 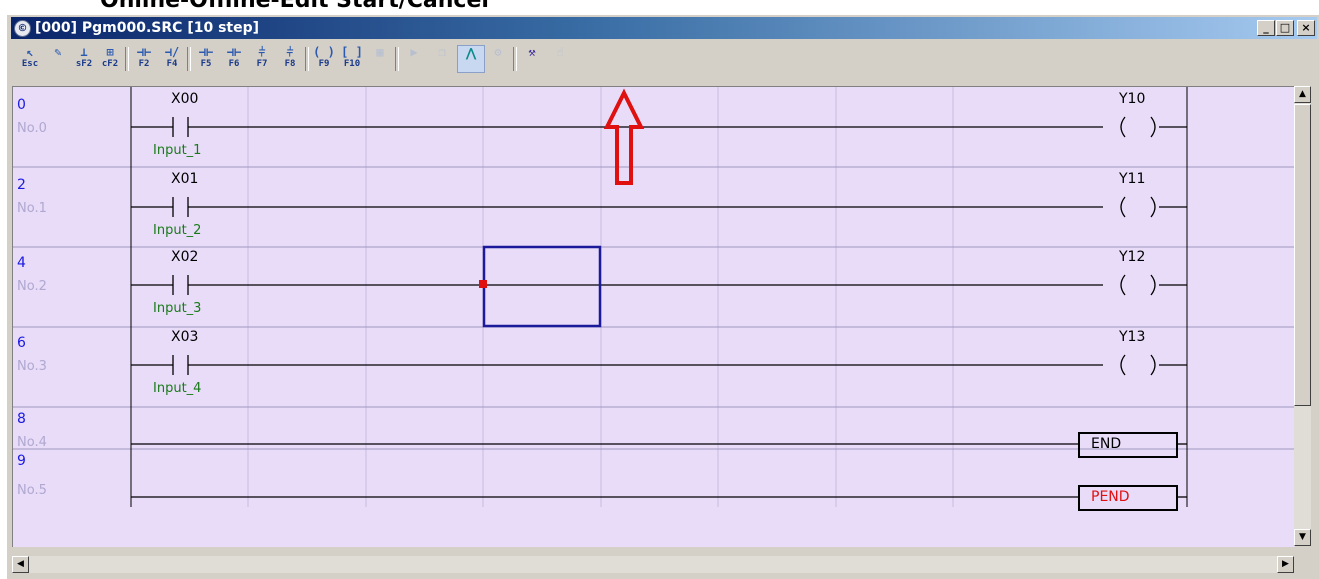 What do you see at coordinates (560, 52) in the screenshot?
I see `pointer-icon: ☝` at bounding box center [560, 52].